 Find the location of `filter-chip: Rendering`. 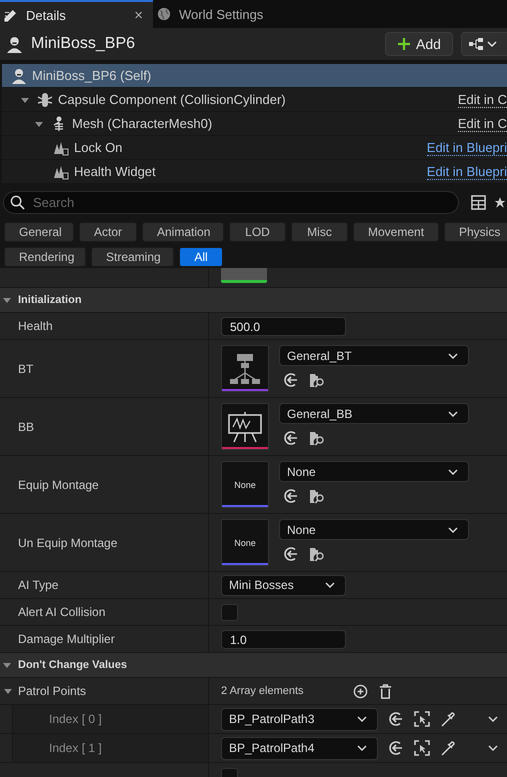

filter-chip: Rendering is located at coordinates (45, 257).